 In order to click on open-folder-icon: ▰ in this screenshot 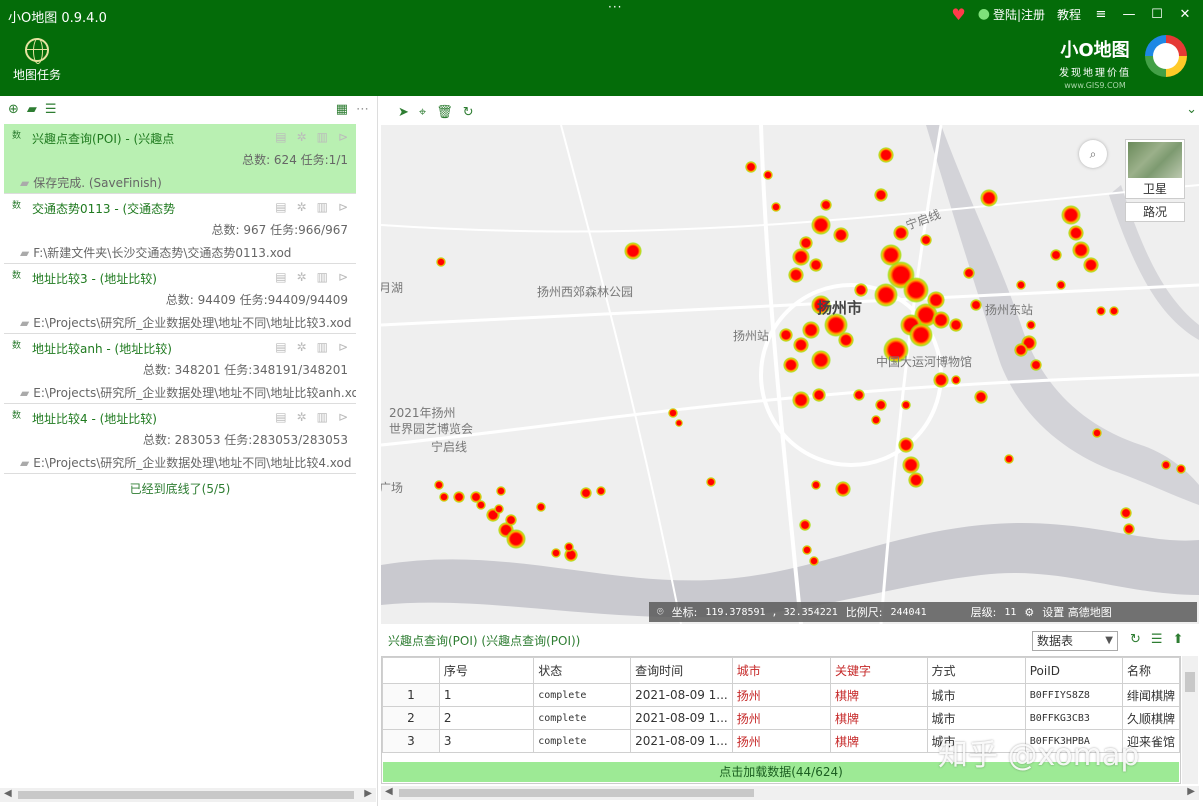, I will do `click(32, 109)`.